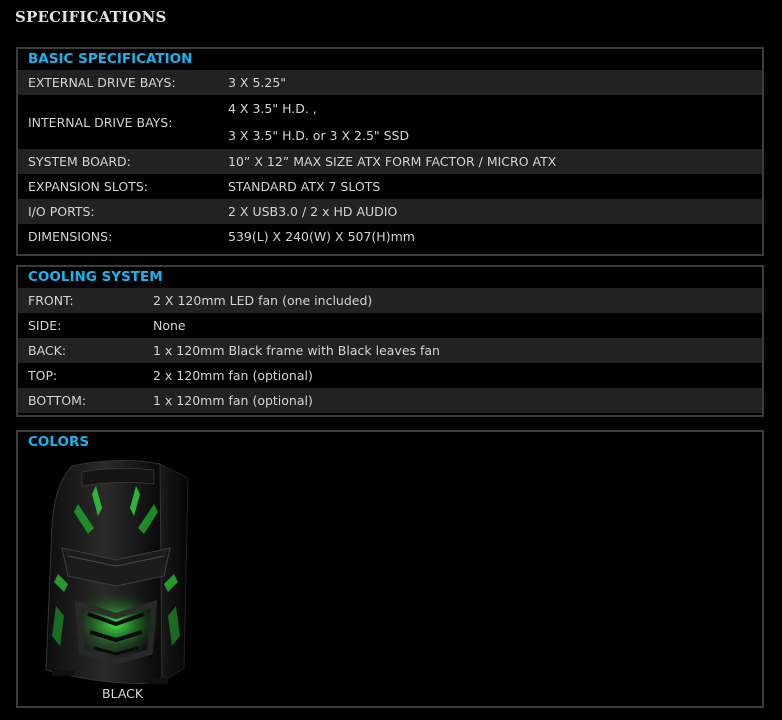 Image resolution: width=782 pixels, height=720 pixels. Describe the element at coordinates (47, 350) in the screenshot. I see `spec-key: BACK:` at that location.